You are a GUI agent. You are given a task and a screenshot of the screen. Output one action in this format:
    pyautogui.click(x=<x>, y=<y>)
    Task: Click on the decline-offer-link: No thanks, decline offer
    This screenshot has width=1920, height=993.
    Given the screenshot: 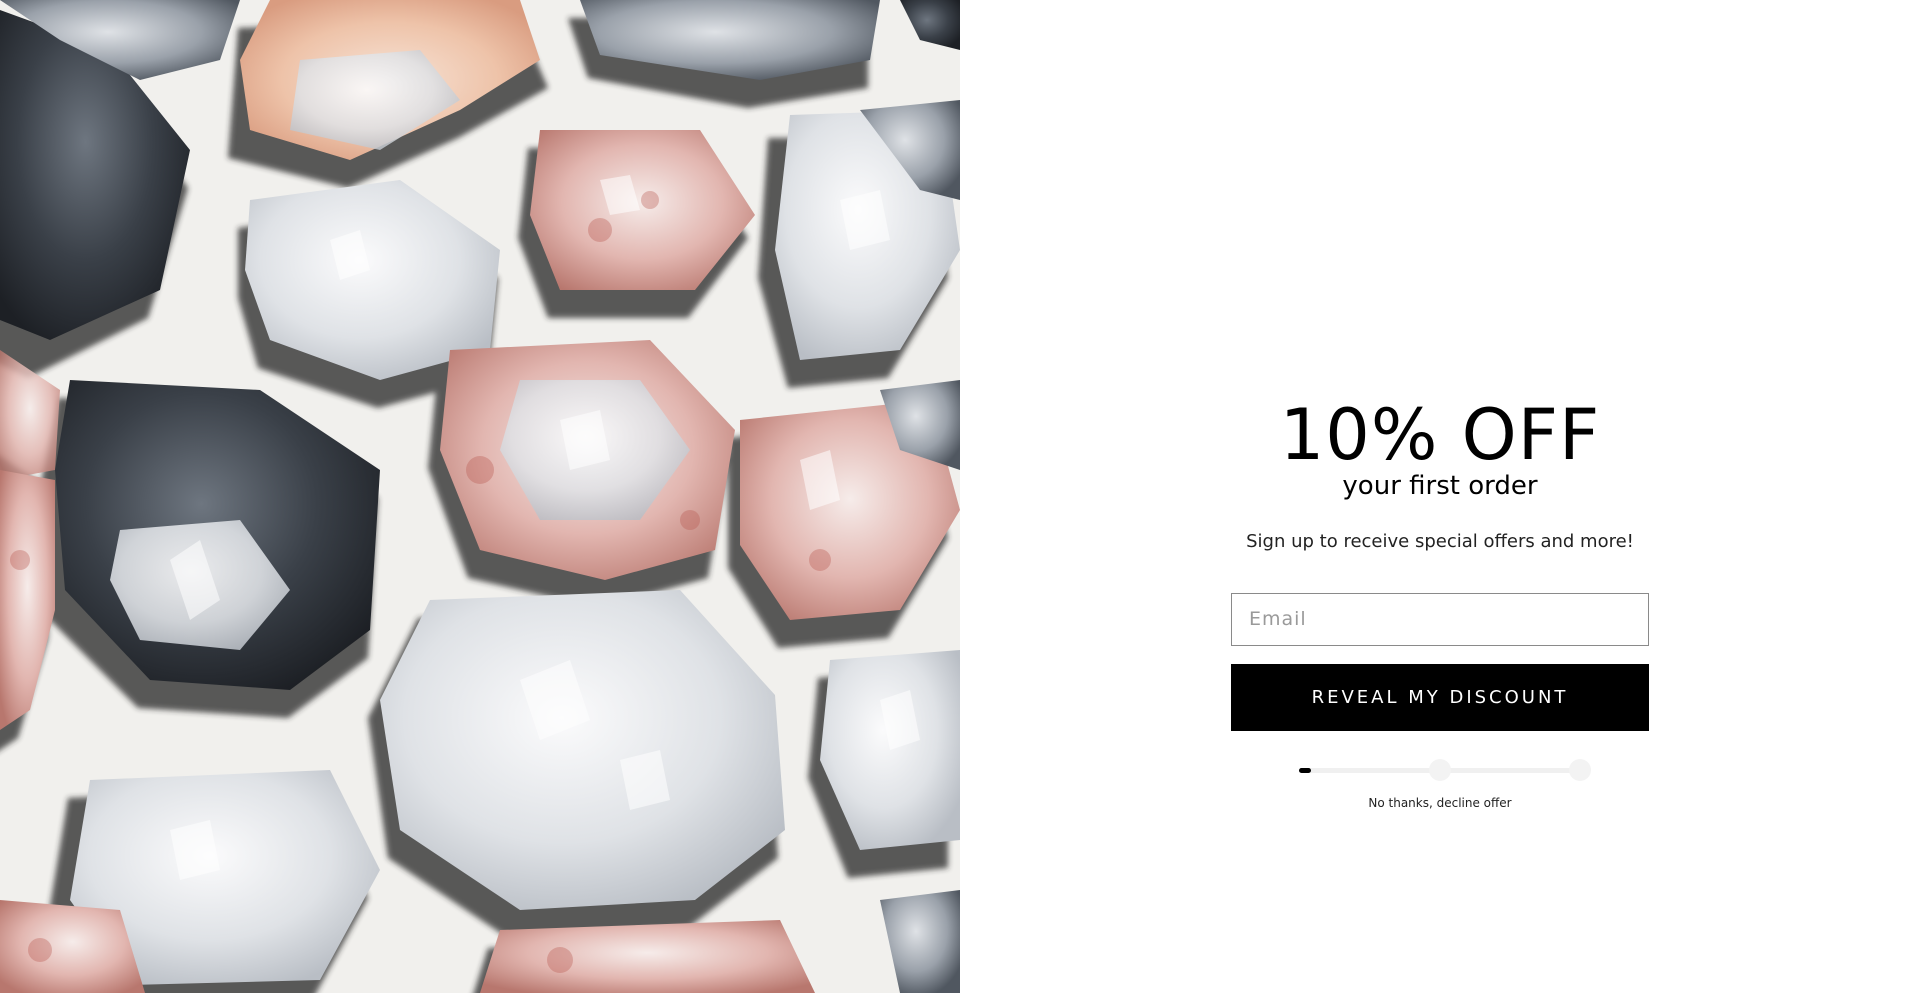 What is the action you would take?
    pyautogui.click(x=1439, y=803)
    